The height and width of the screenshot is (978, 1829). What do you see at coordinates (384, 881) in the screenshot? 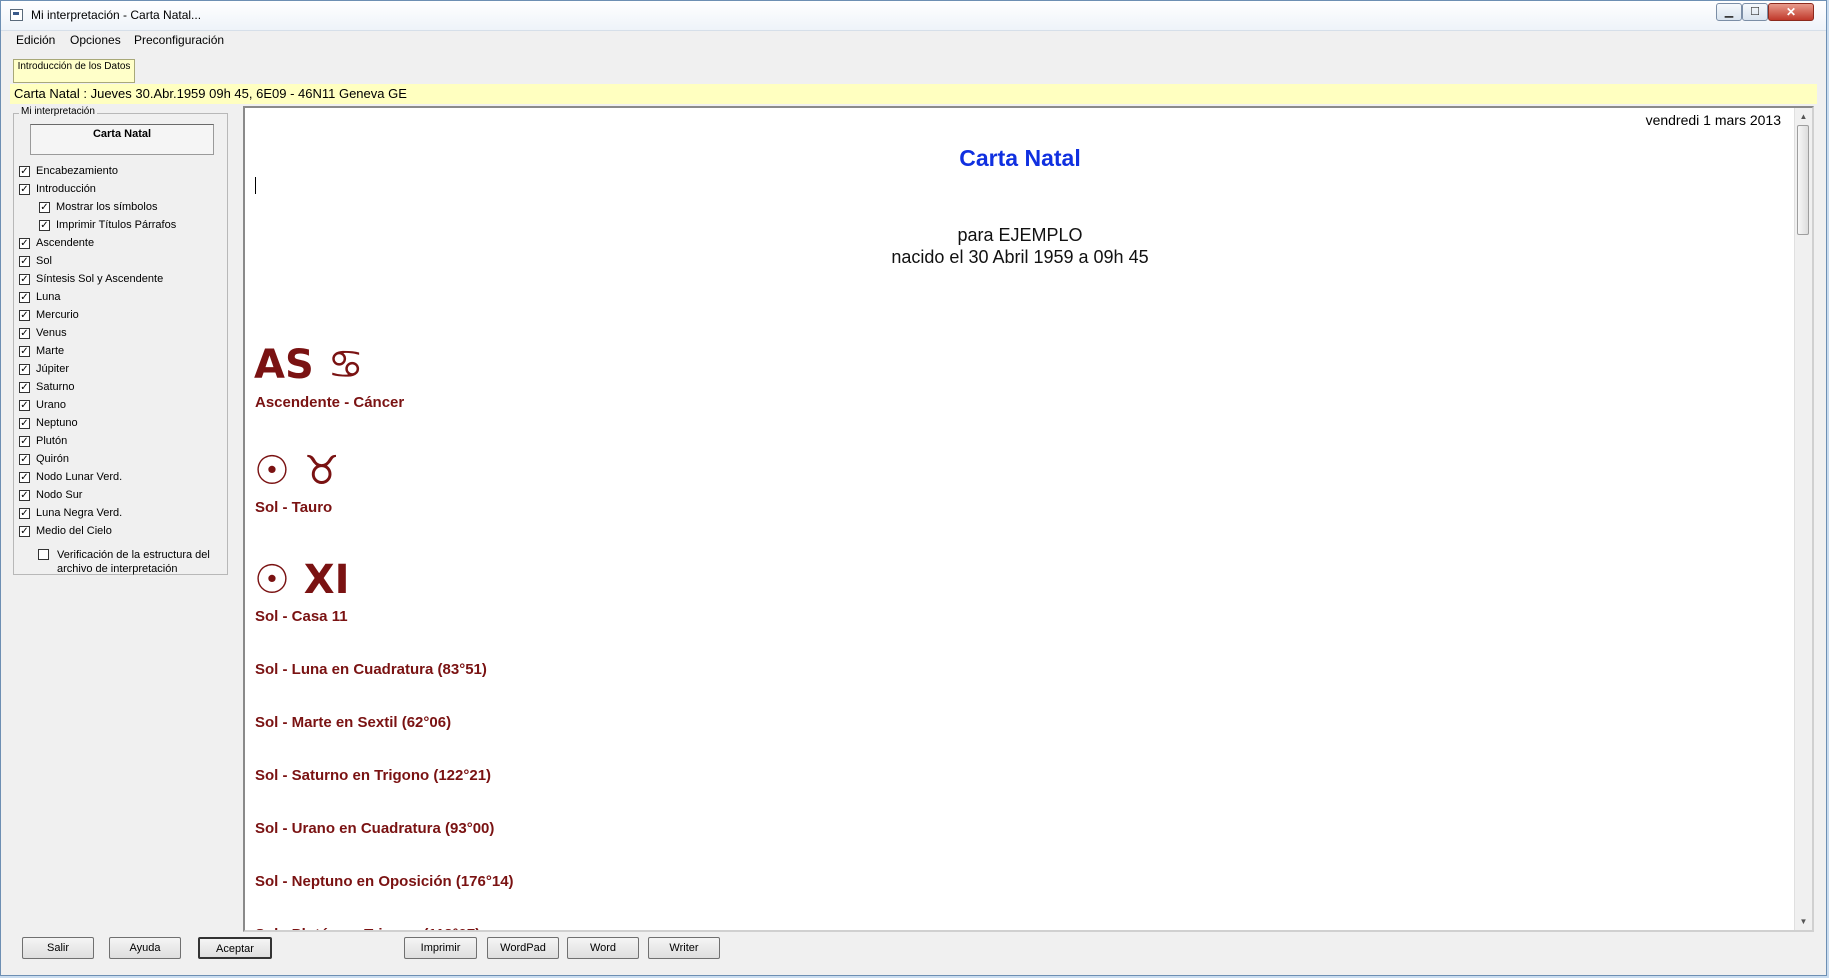
I see `section-heading: Sol - Neptuno en Oposición (176°14)` at bounding box center [384, 881].